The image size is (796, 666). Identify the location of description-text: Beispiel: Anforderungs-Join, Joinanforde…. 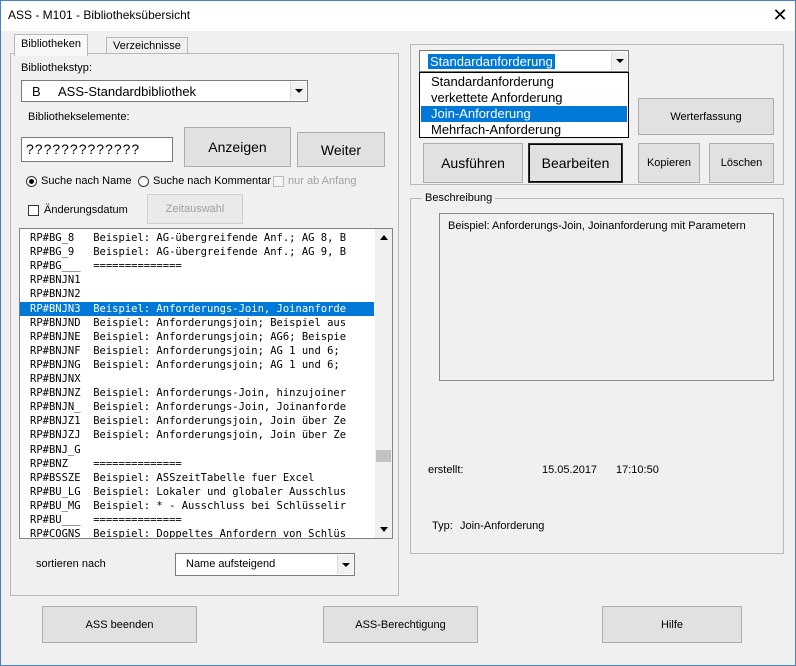
(606, 297).